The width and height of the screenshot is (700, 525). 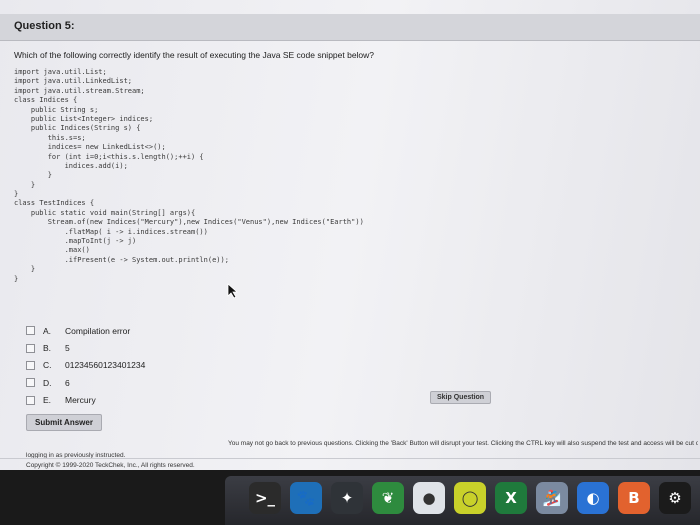 What do you see at coordinates (85, 347) in the screenshot?
I see `answer-option: B. 5` at bounding box center [85, 347].